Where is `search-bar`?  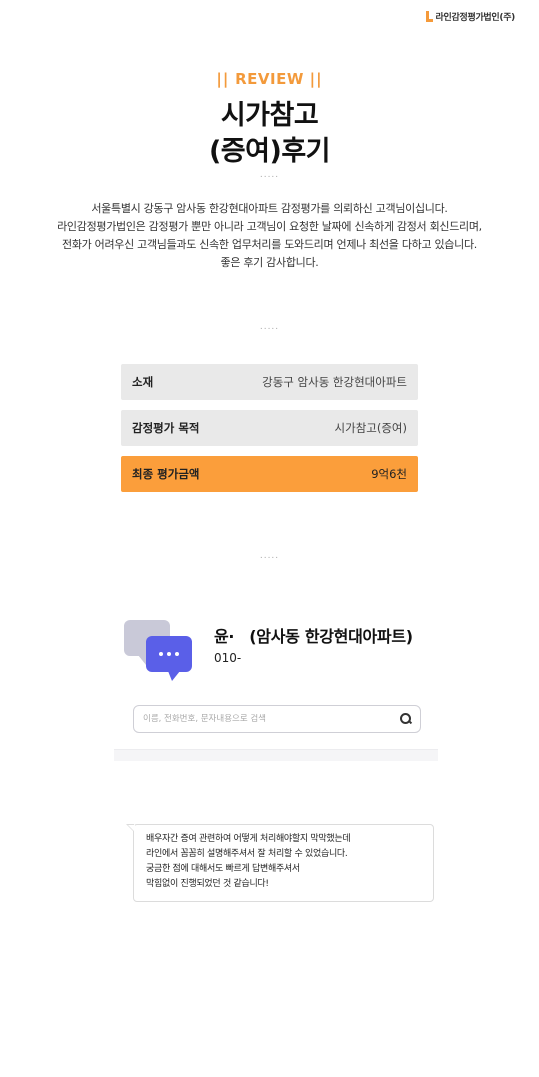
search-bar is located at coordinates (277, 719).